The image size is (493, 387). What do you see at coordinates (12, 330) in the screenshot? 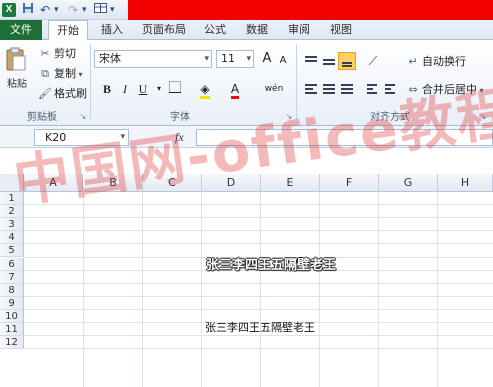
I see `row-header-11: 11` at bounding box center [12, 330].